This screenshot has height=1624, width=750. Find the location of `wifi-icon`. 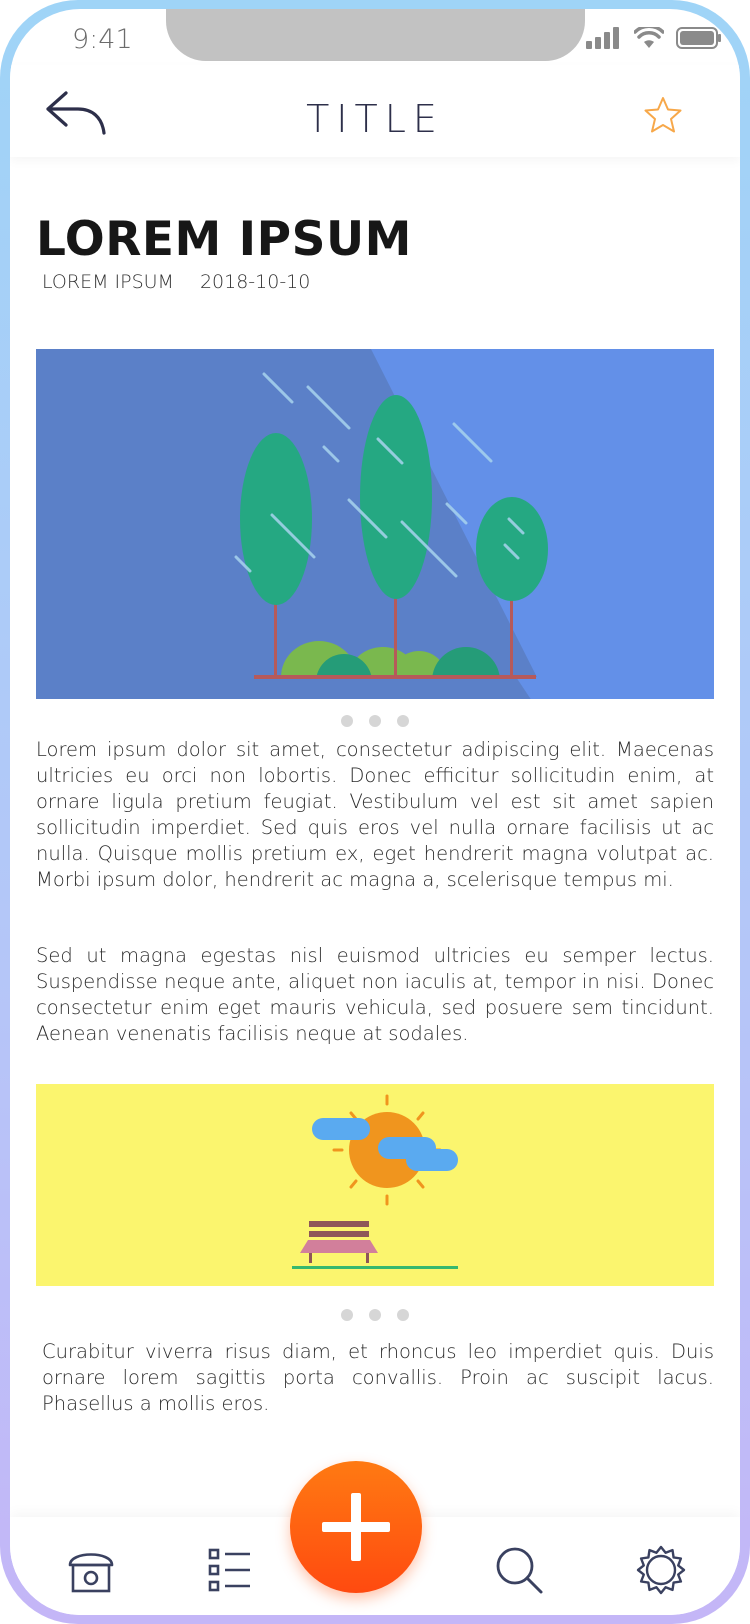

wifi-icon is located at coordinates (649, 37).